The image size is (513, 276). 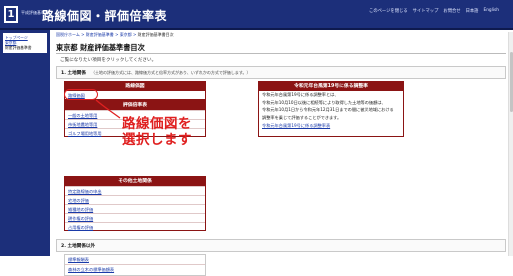 I want to click on site-title: 路線価図・評価倍率表, so click(x=105, y=16).